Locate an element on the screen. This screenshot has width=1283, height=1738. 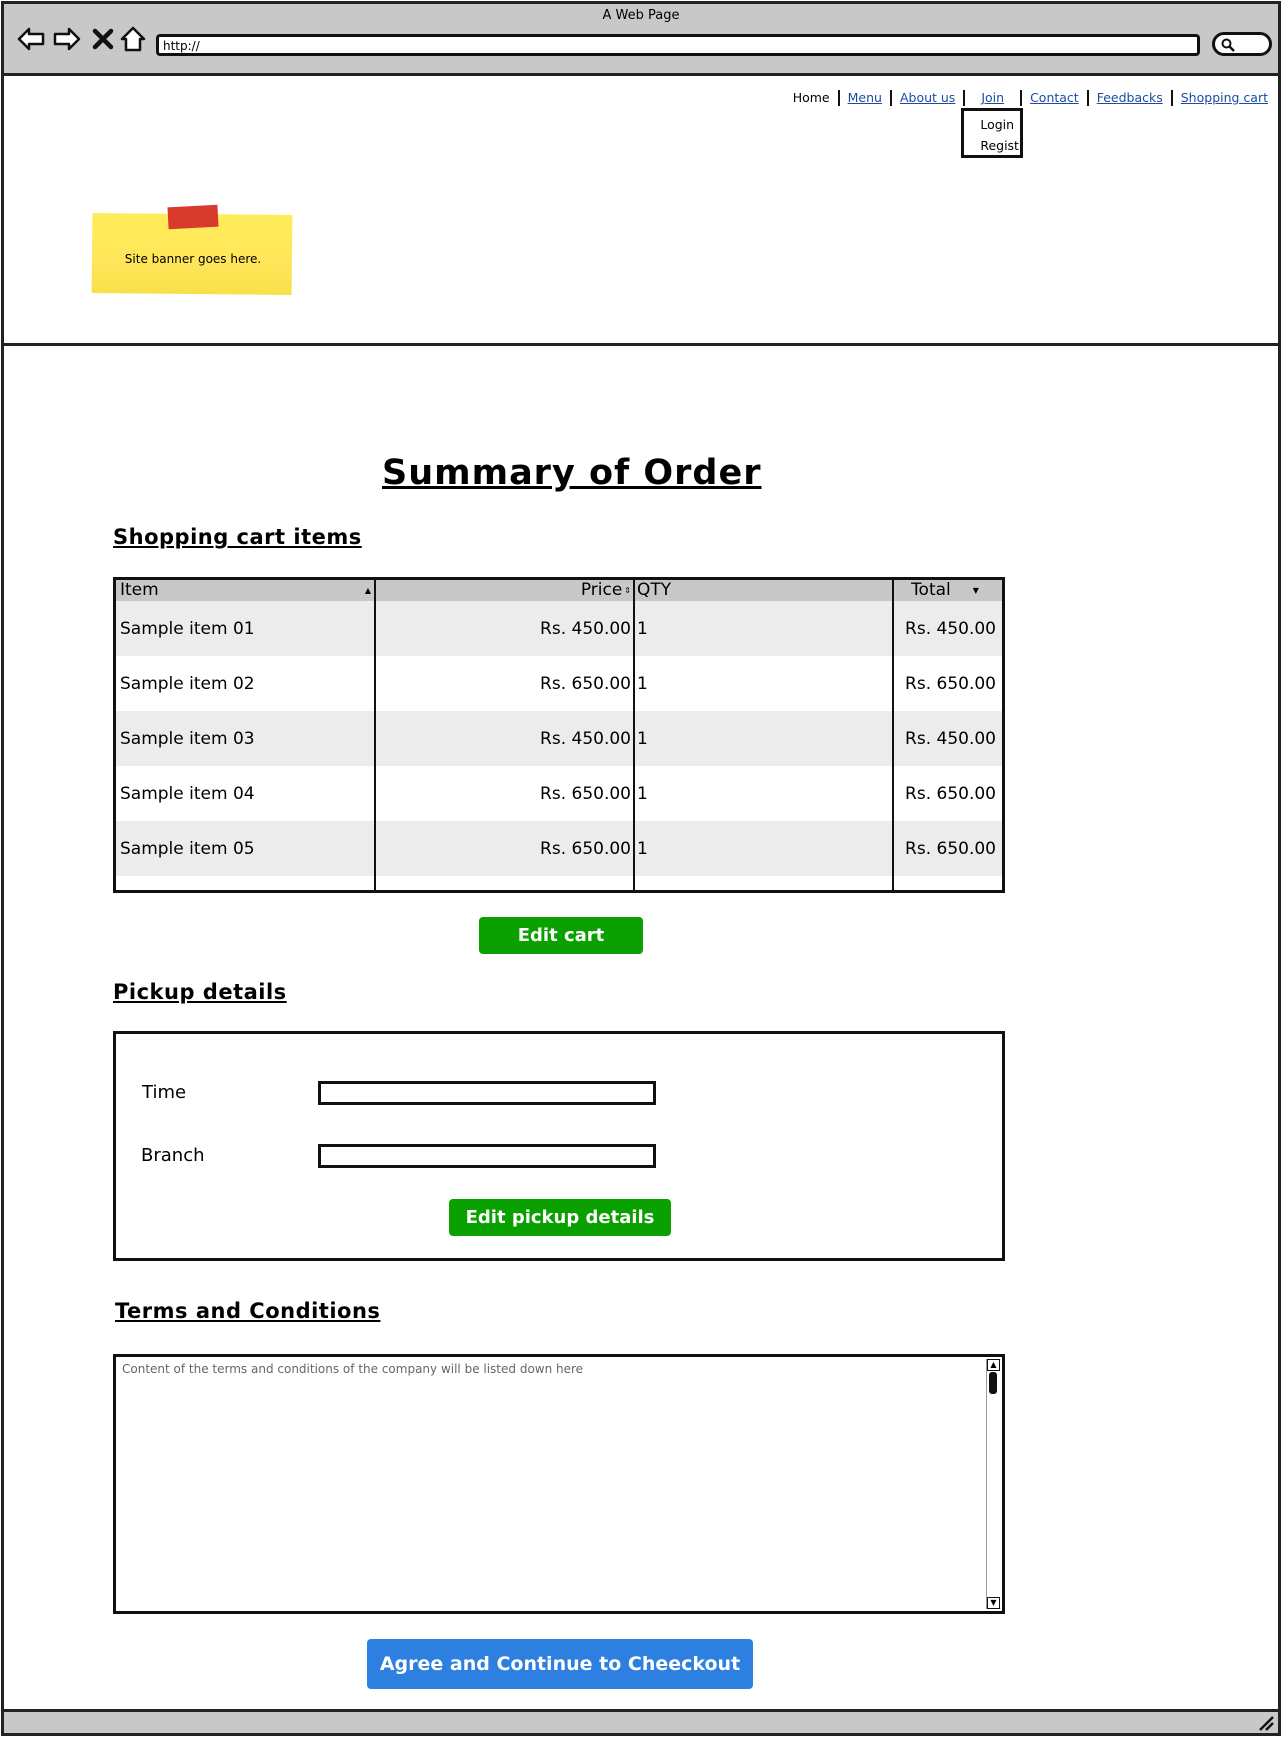
cell-item: Sample item 04 is located at coordinates (187, 793).